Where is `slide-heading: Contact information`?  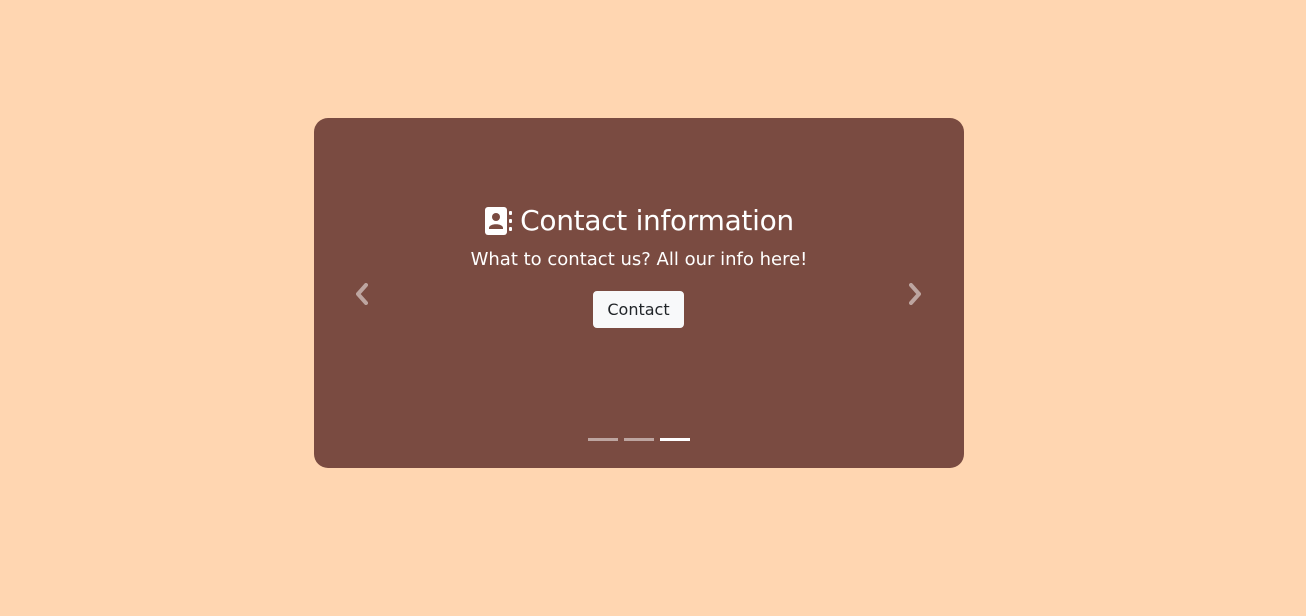 slide-heading: Contact information is located at coordinates (639, 220).